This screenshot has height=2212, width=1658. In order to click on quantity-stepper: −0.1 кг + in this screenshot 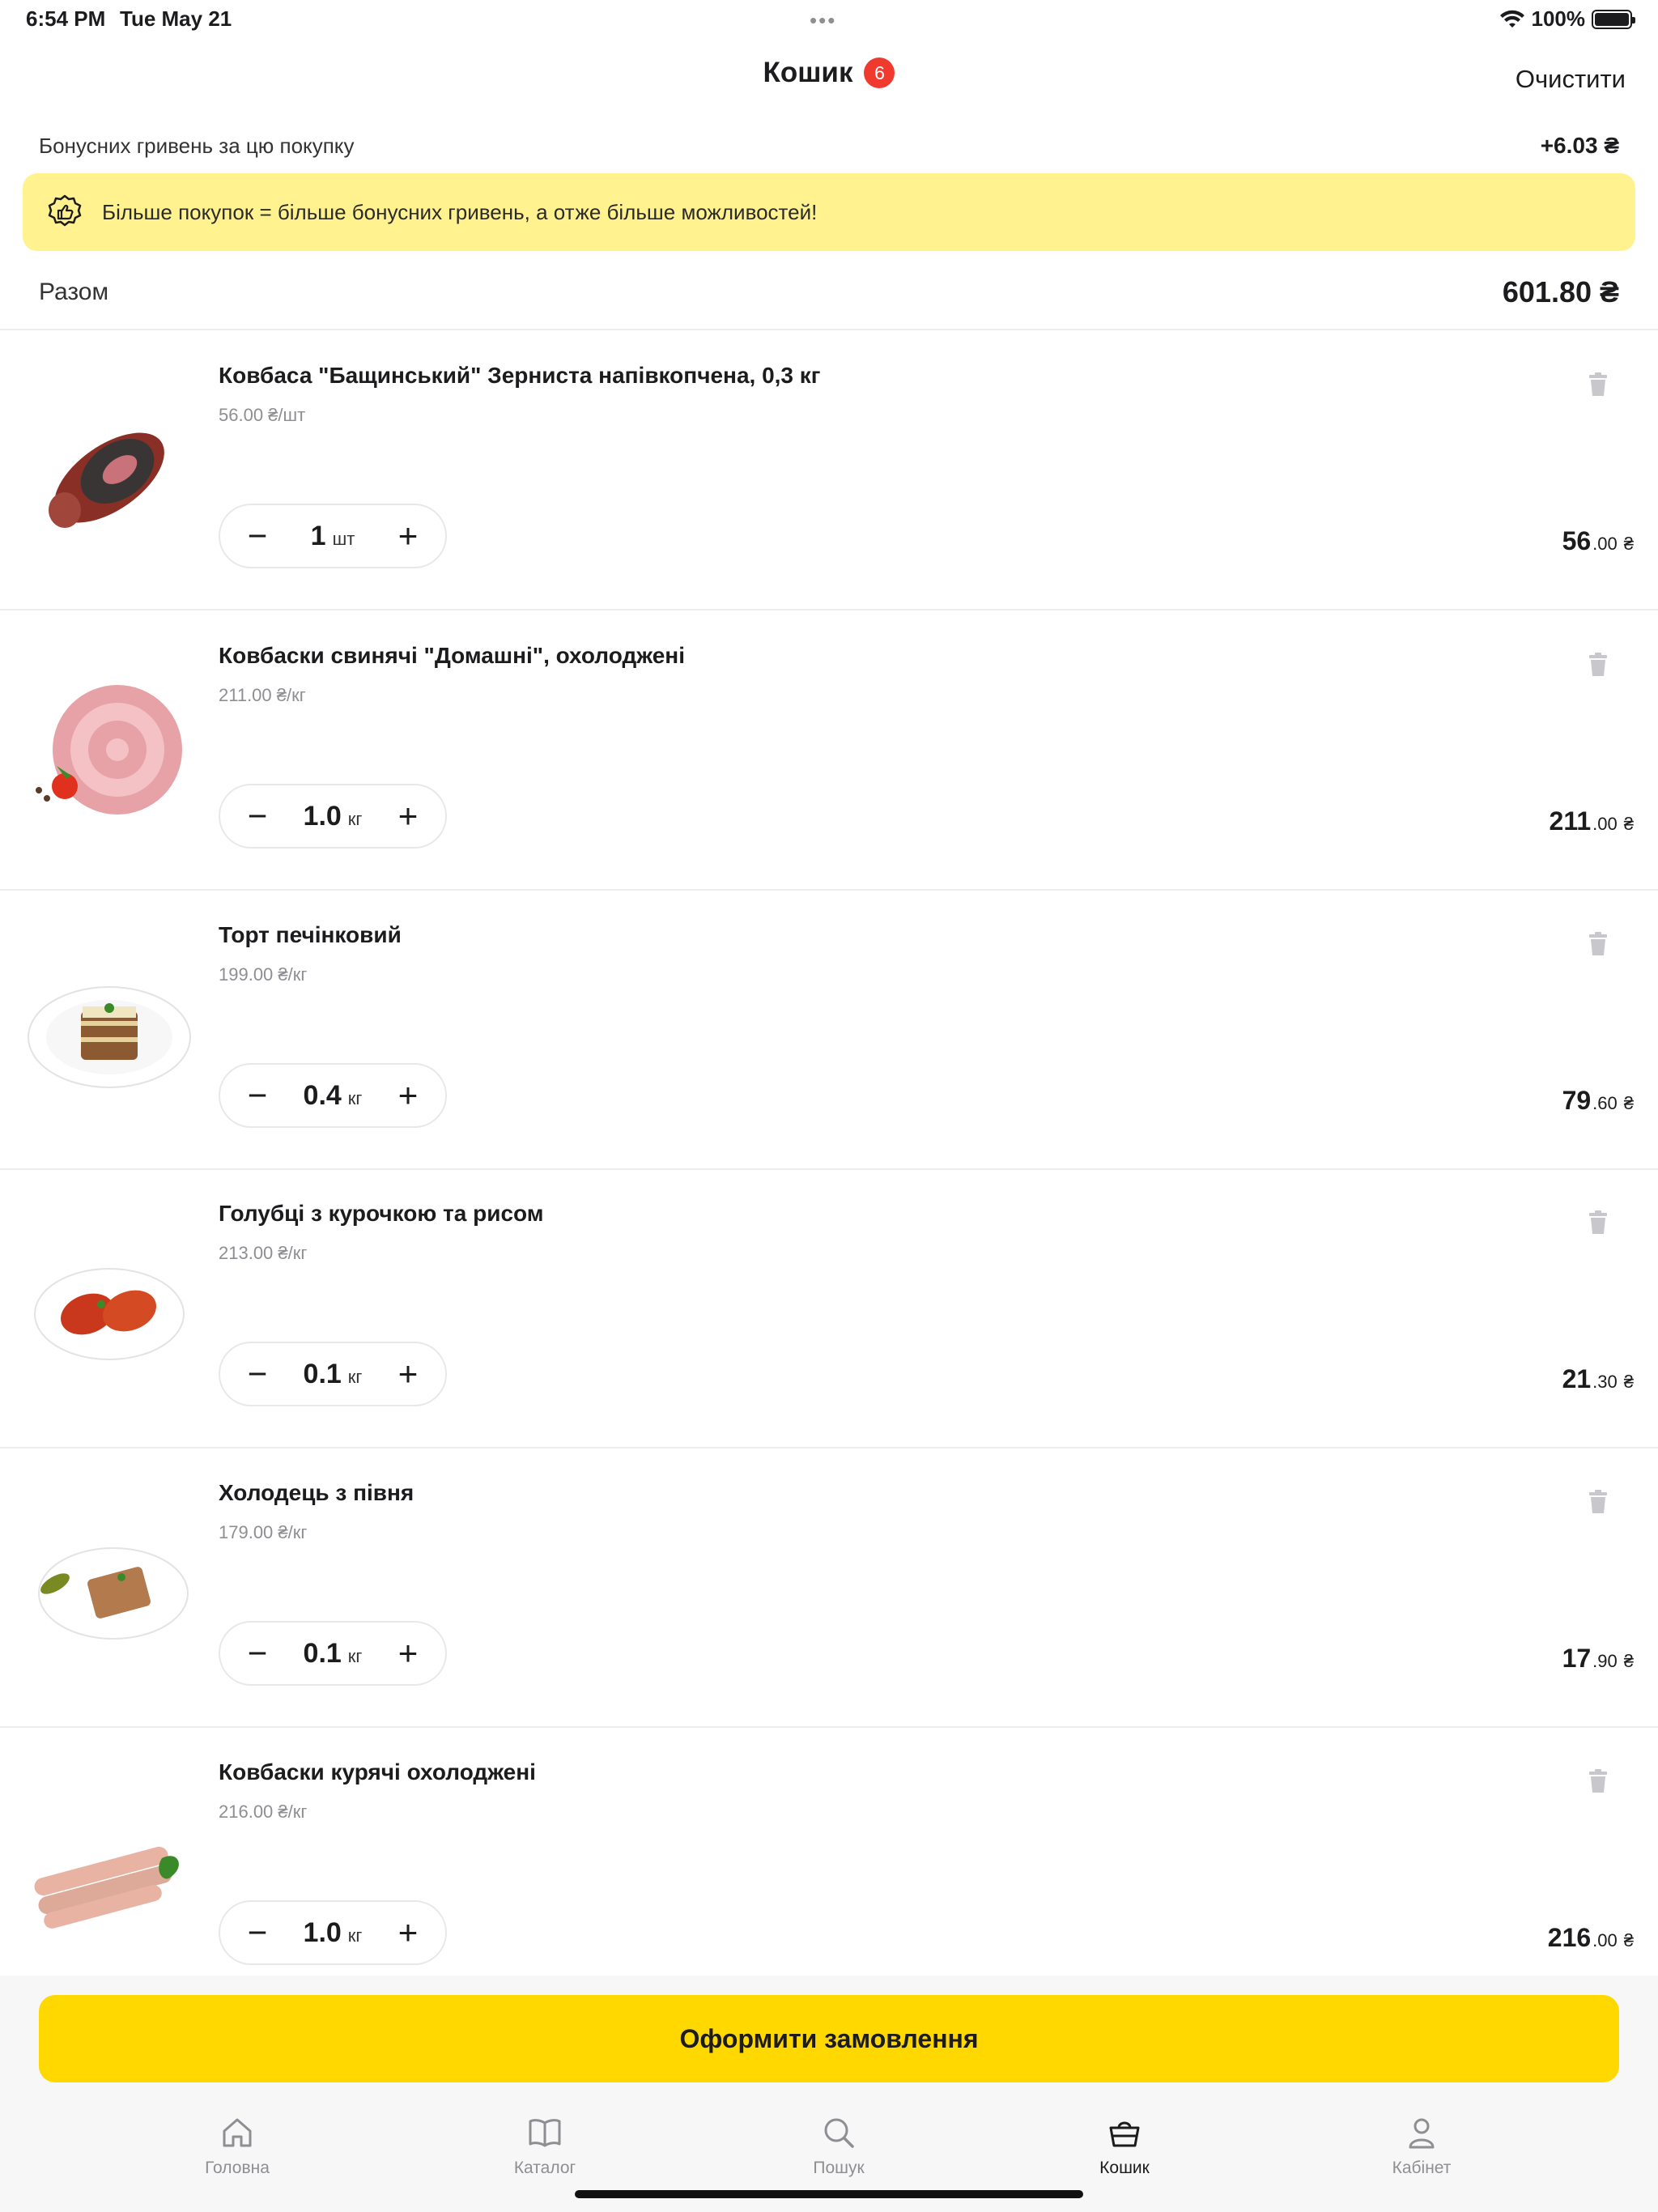, I will do `click(333, 1654)`.